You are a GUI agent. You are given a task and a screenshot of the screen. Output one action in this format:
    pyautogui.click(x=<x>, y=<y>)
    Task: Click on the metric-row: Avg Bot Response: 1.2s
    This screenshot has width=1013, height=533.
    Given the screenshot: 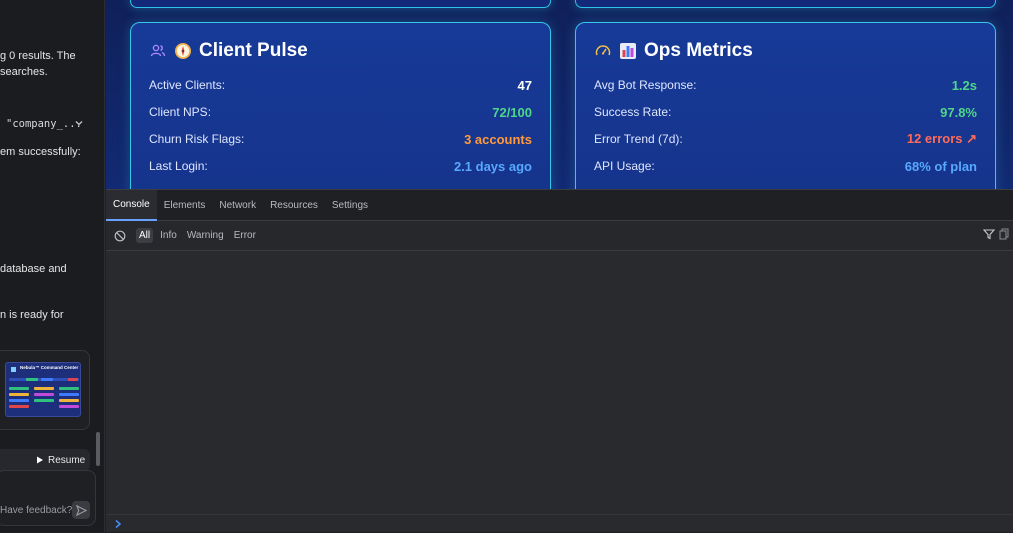 What is the action you would take?
    pyautogui.click(x=785, y=85)
    